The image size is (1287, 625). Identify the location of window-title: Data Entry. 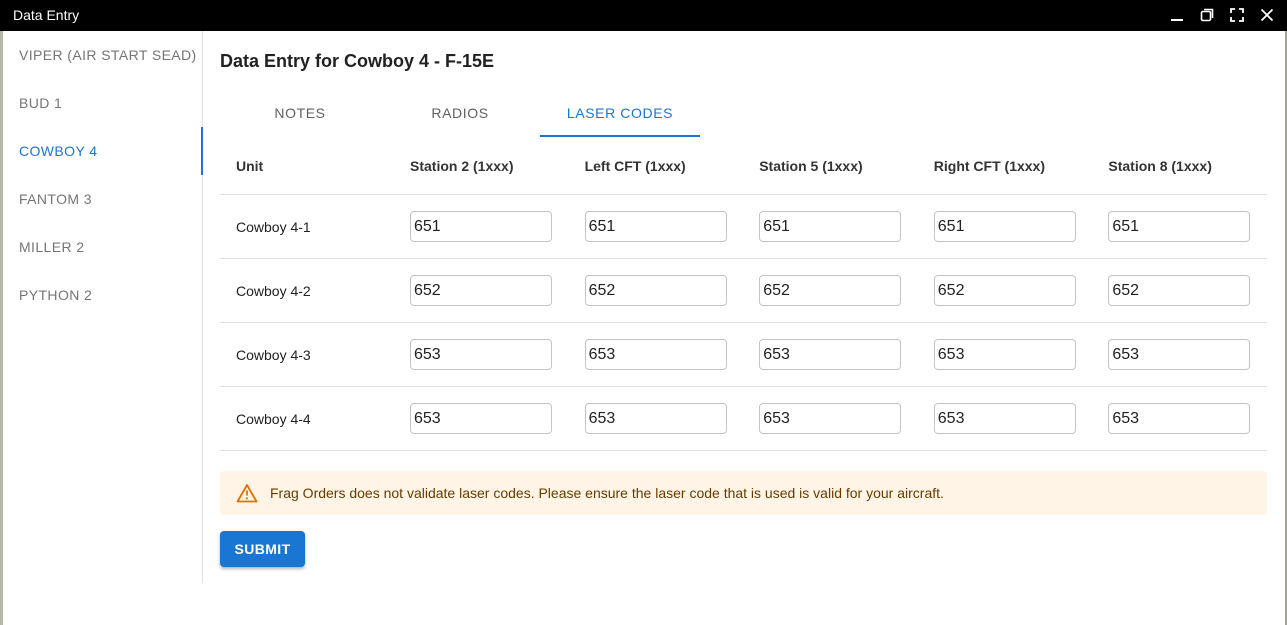
(46, 15).